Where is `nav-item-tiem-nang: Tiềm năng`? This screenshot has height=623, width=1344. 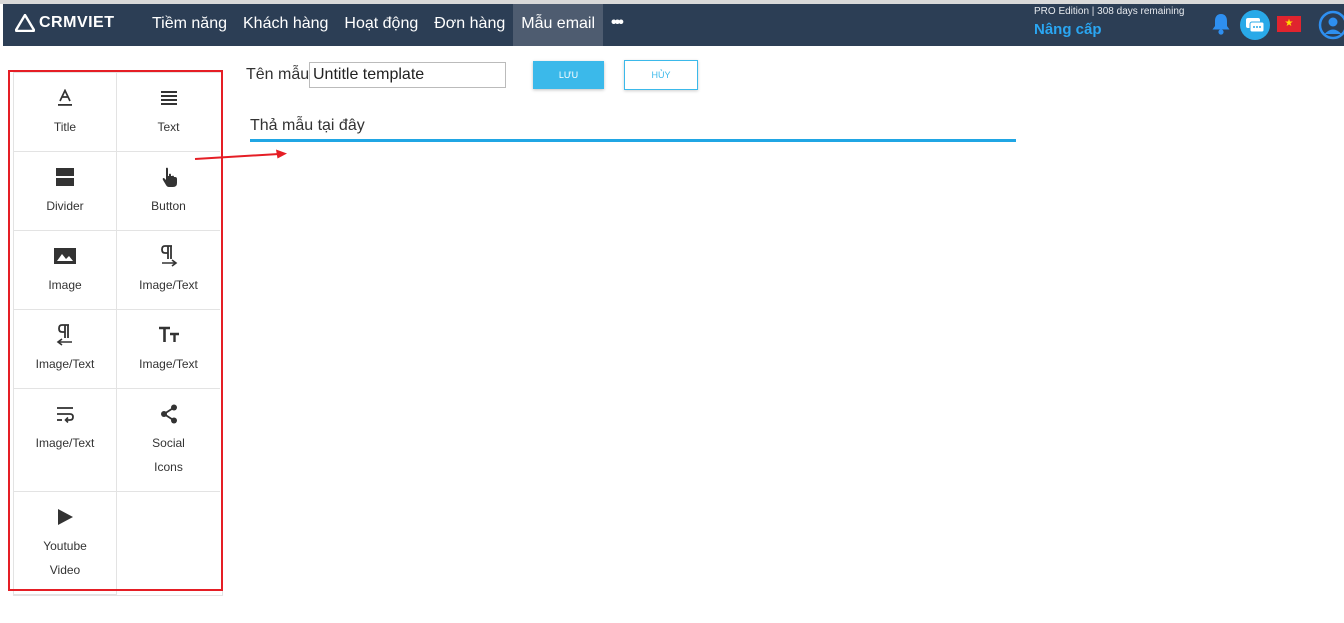 nav-item-tiem-nang: Tiềm năng is located at coordinates (189, 25).